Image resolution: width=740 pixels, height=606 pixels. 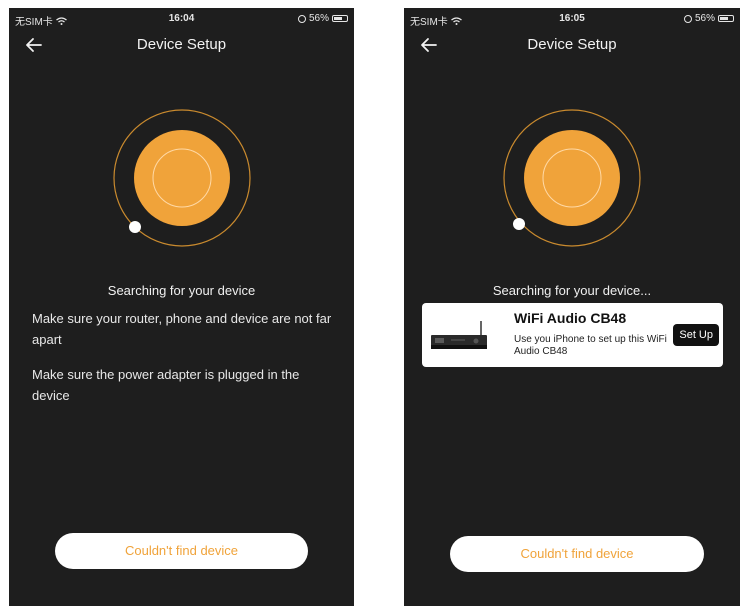 What do you see at coordinates (572, 19) in the screenshot?
I see `status-bar: 无SIM卡 16:05 56%` at bounding box center [572, 19].